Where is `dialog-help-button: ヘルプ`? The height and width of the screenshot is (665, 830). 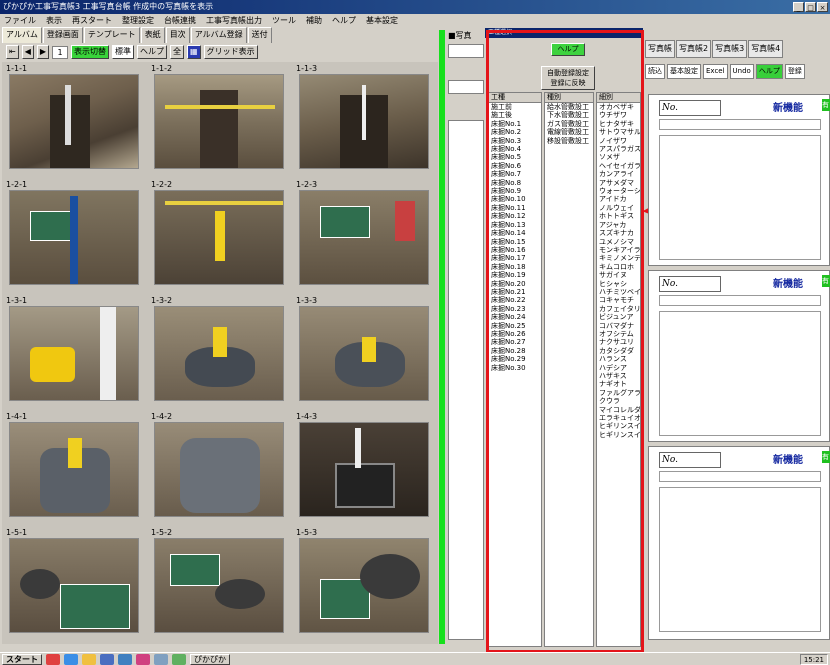
dialog-help-button: ヘルプ is located at coordinates (568, 49).